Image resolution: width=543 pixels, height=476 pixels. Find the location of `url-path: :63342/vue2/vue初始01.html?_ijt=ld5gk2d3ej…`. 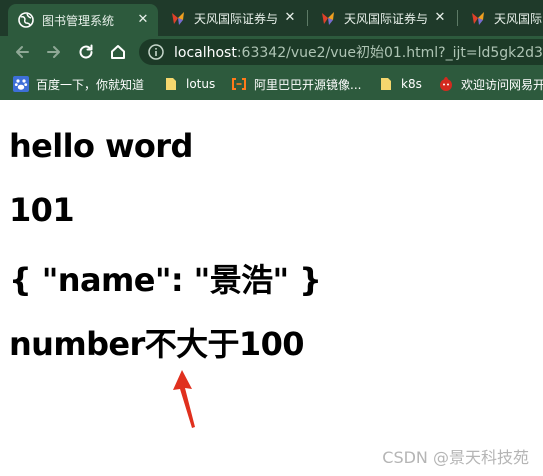

url-path: :63342/vue2/vue初始01.html?_ijt=ld5gk2d3ej… is located at coordinates (389, 53).